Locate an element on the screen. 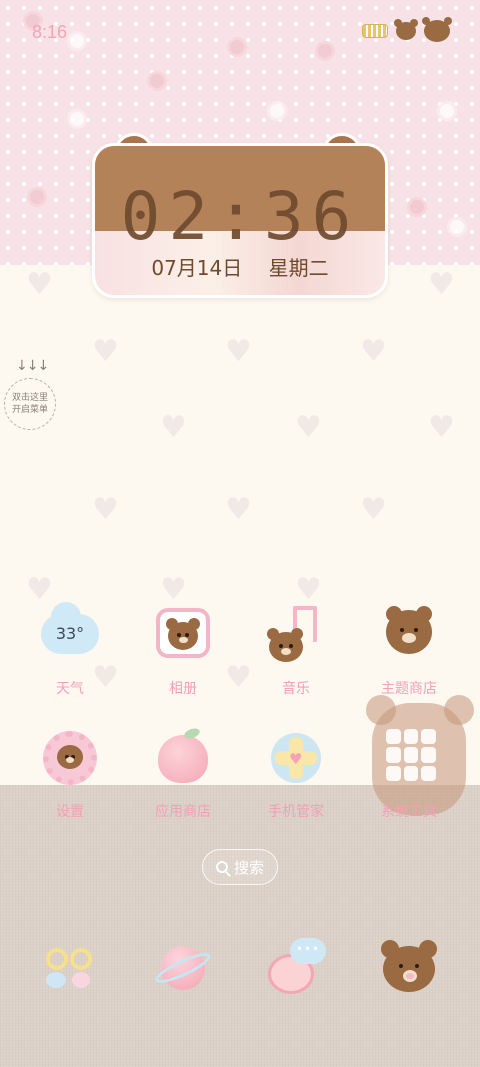  status-time: 8:16 is located at coordinates (50, 32).